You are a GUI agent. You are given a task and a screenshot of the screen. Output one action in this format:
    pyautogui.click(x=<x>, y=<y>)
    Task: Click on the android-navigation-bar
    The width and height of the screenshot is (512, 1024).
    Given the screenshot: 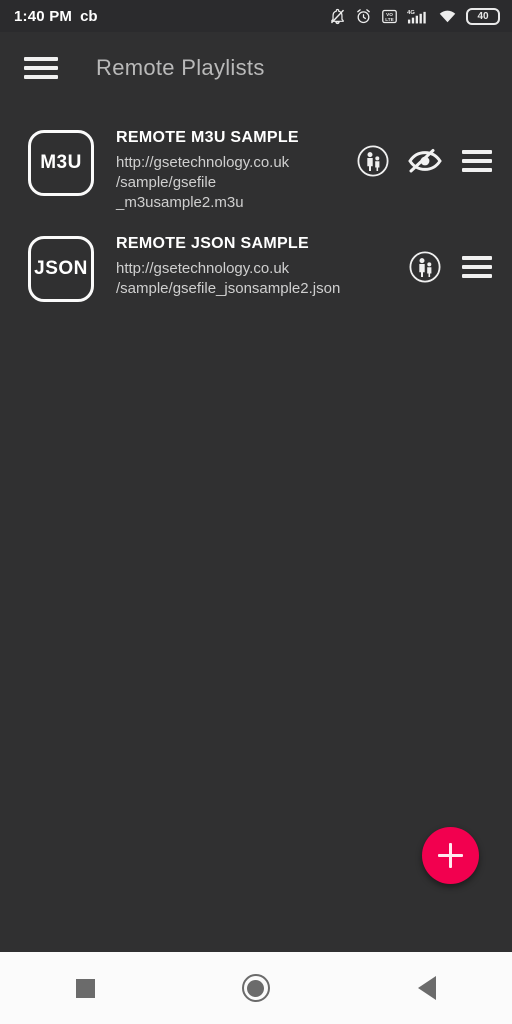 What is the action you would take?
    pyautogui.click(x=256, y=988)
    